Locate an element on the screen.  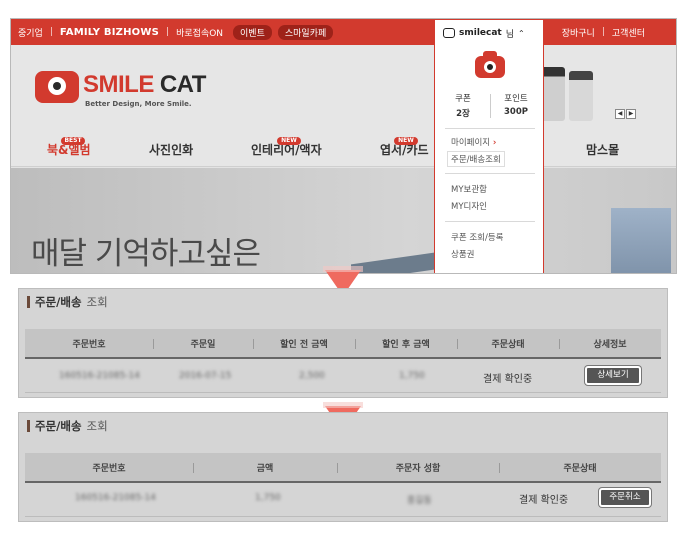
topbar-link-company: 중기업 is located at coordinates (30, 32).